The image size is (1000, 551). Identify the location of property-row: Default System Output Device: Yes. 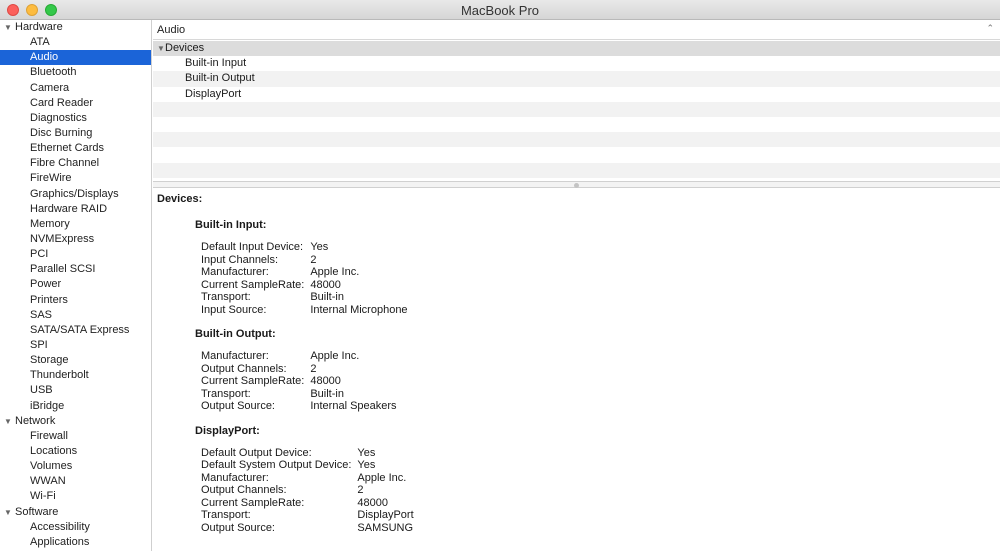
(307, 465).